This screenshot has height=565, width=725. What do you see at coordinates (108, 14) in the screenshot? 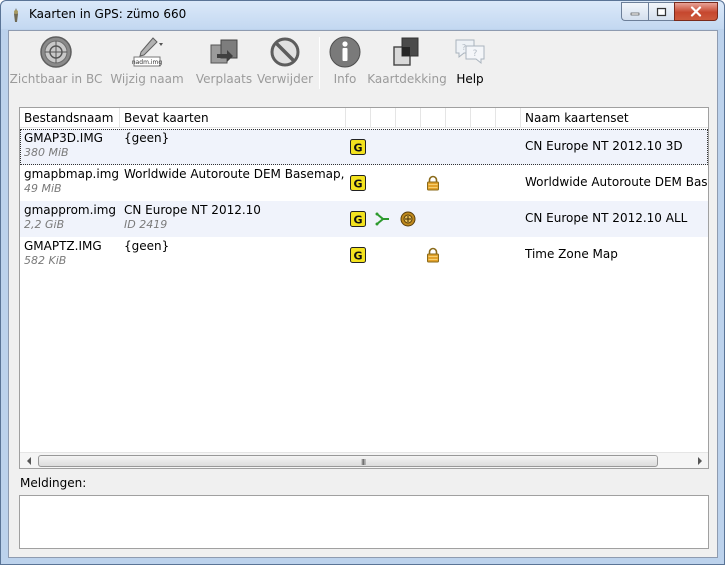
I see `window-title: Kaarten in GPS: zümo 660` at bounding box center [108, 14].